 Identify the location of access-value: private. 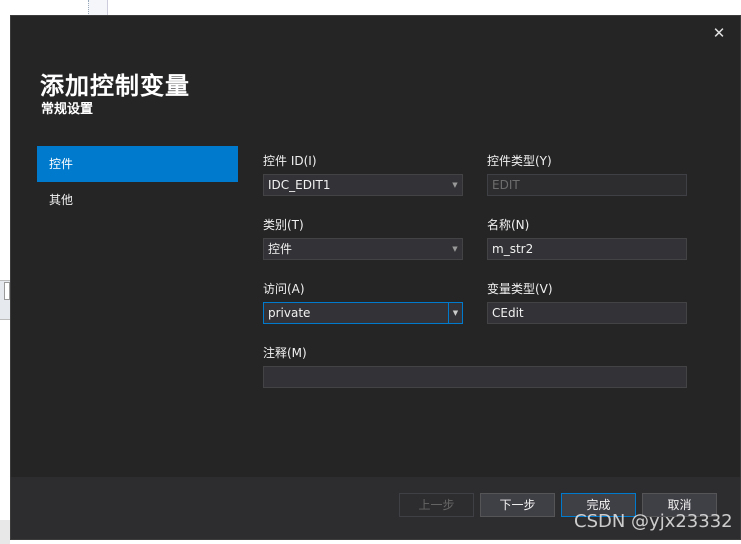
(289, 313).